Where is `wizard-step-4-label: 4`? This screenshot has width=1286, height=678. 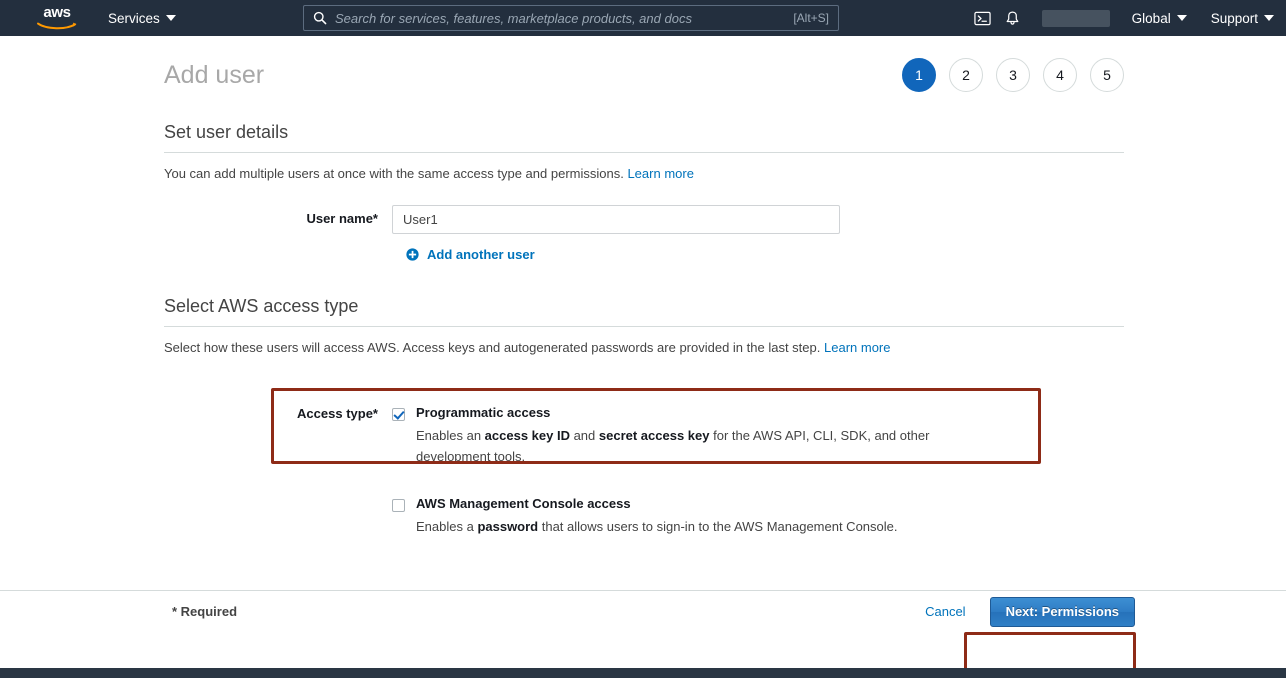
wizard-step-4-label: 4 is located at coordinates (1060, 75).